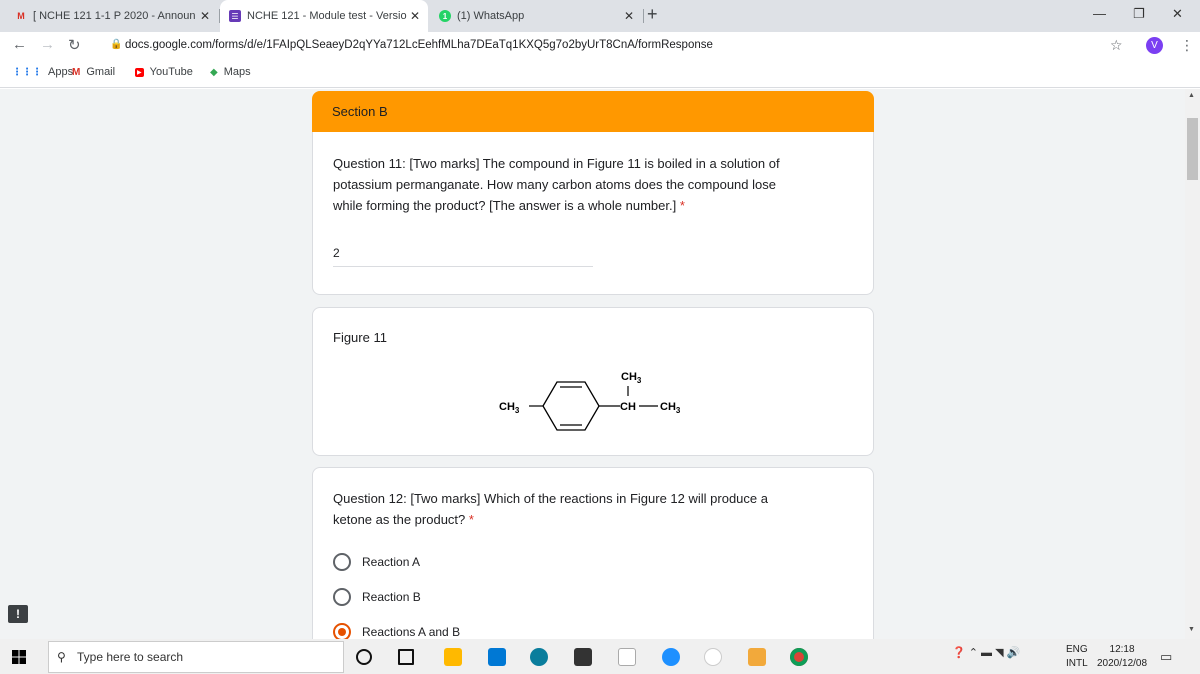 The image size is (1200, 674). Describe the element at coordinates (1191, 95) in the screenshot. I see `scroll-up-icon: ▲` at that location.